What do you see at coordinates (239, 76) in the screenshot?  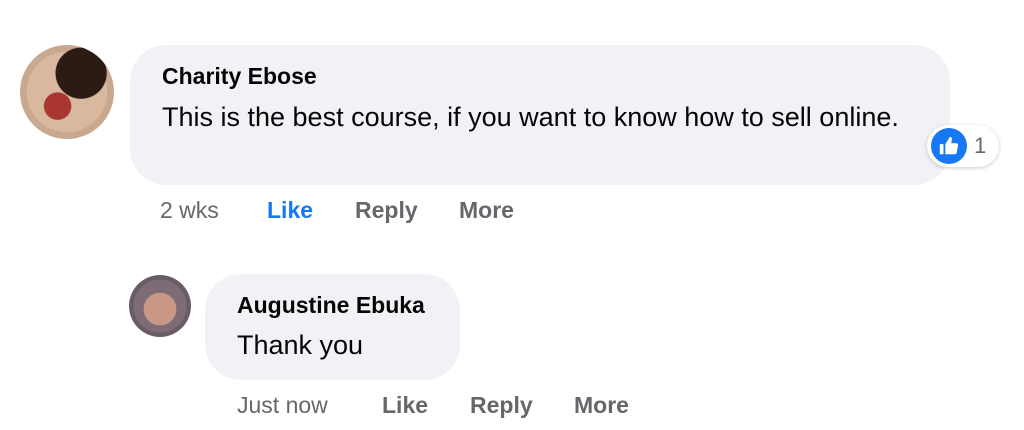 I see `comment-author: Charity Ebose` at bounding box center [239, 76].